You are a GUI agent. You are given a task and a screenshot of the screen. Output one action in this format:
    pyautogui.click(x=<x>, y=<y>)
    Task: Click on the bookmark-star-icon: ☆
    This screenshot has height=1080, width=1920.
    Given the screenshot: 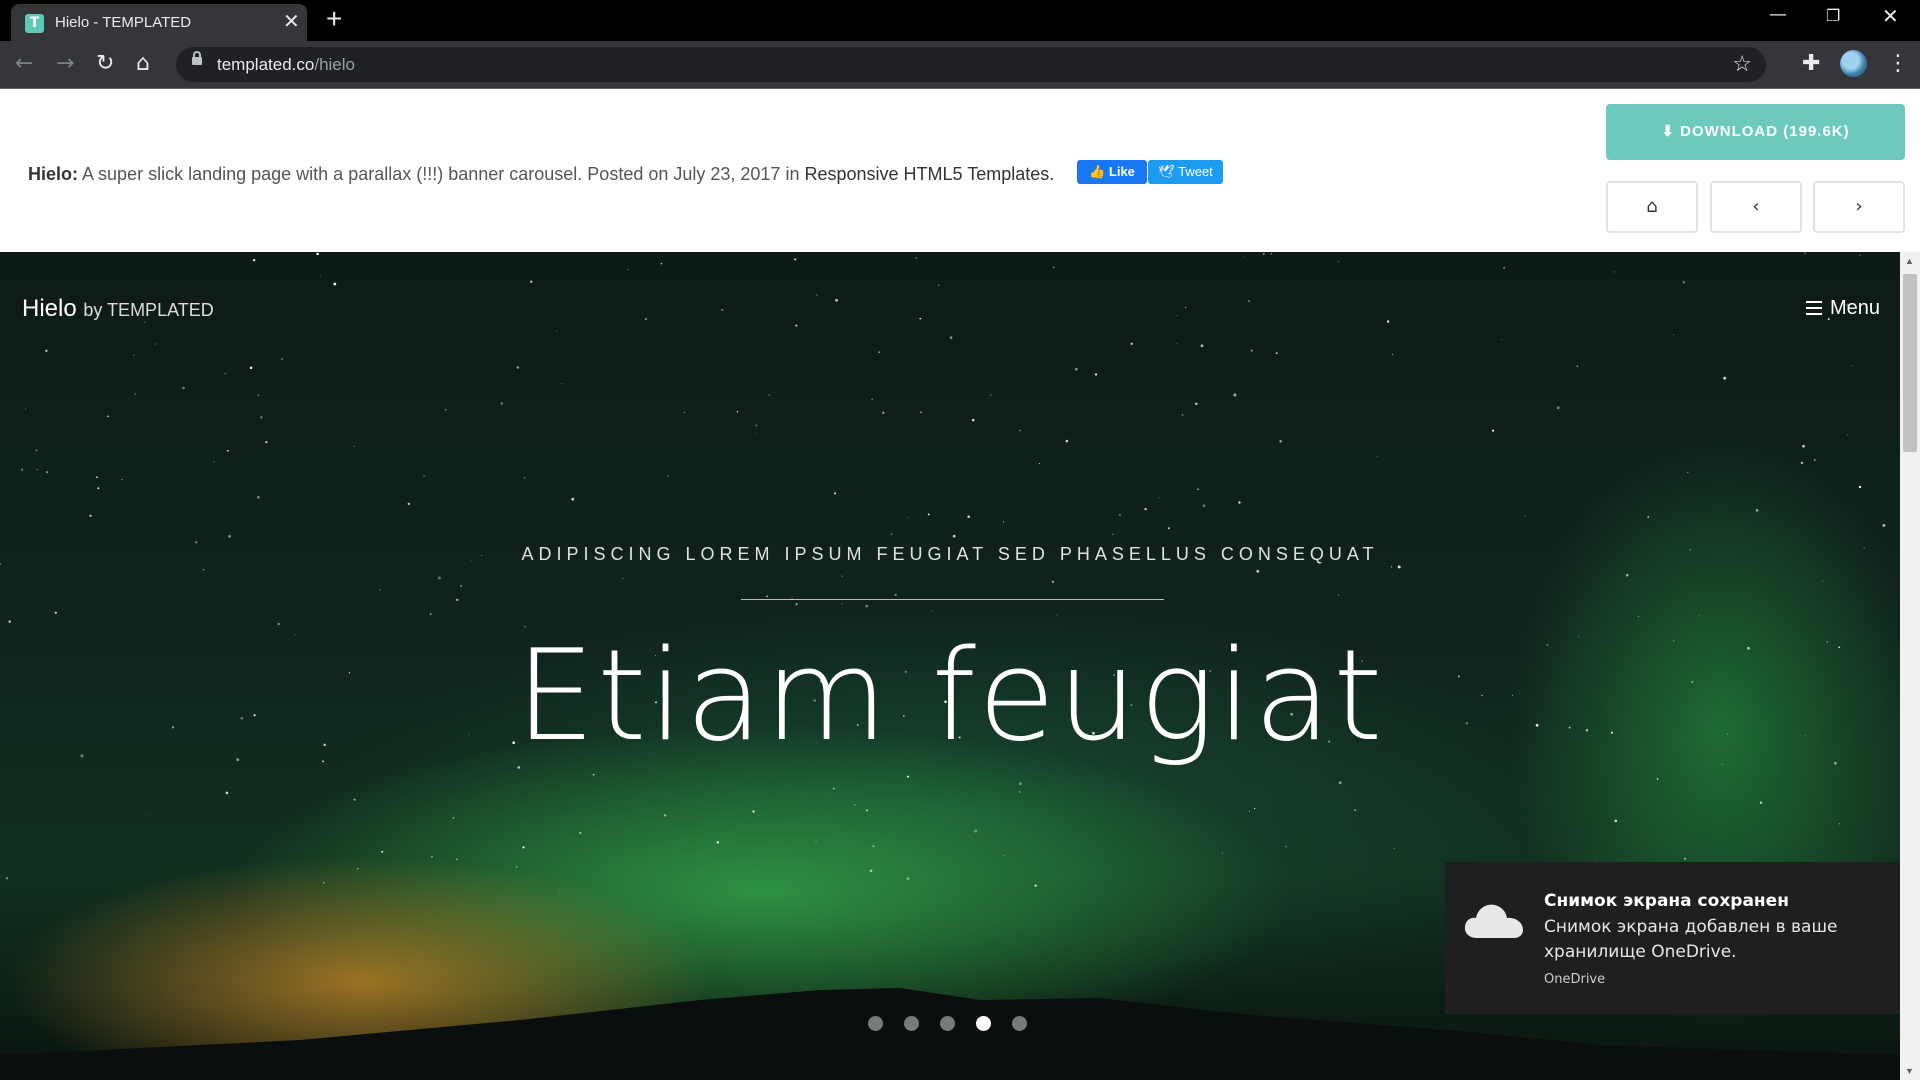 What is the action you would take?
    pyautogui.click(x=1742, y=64)
    